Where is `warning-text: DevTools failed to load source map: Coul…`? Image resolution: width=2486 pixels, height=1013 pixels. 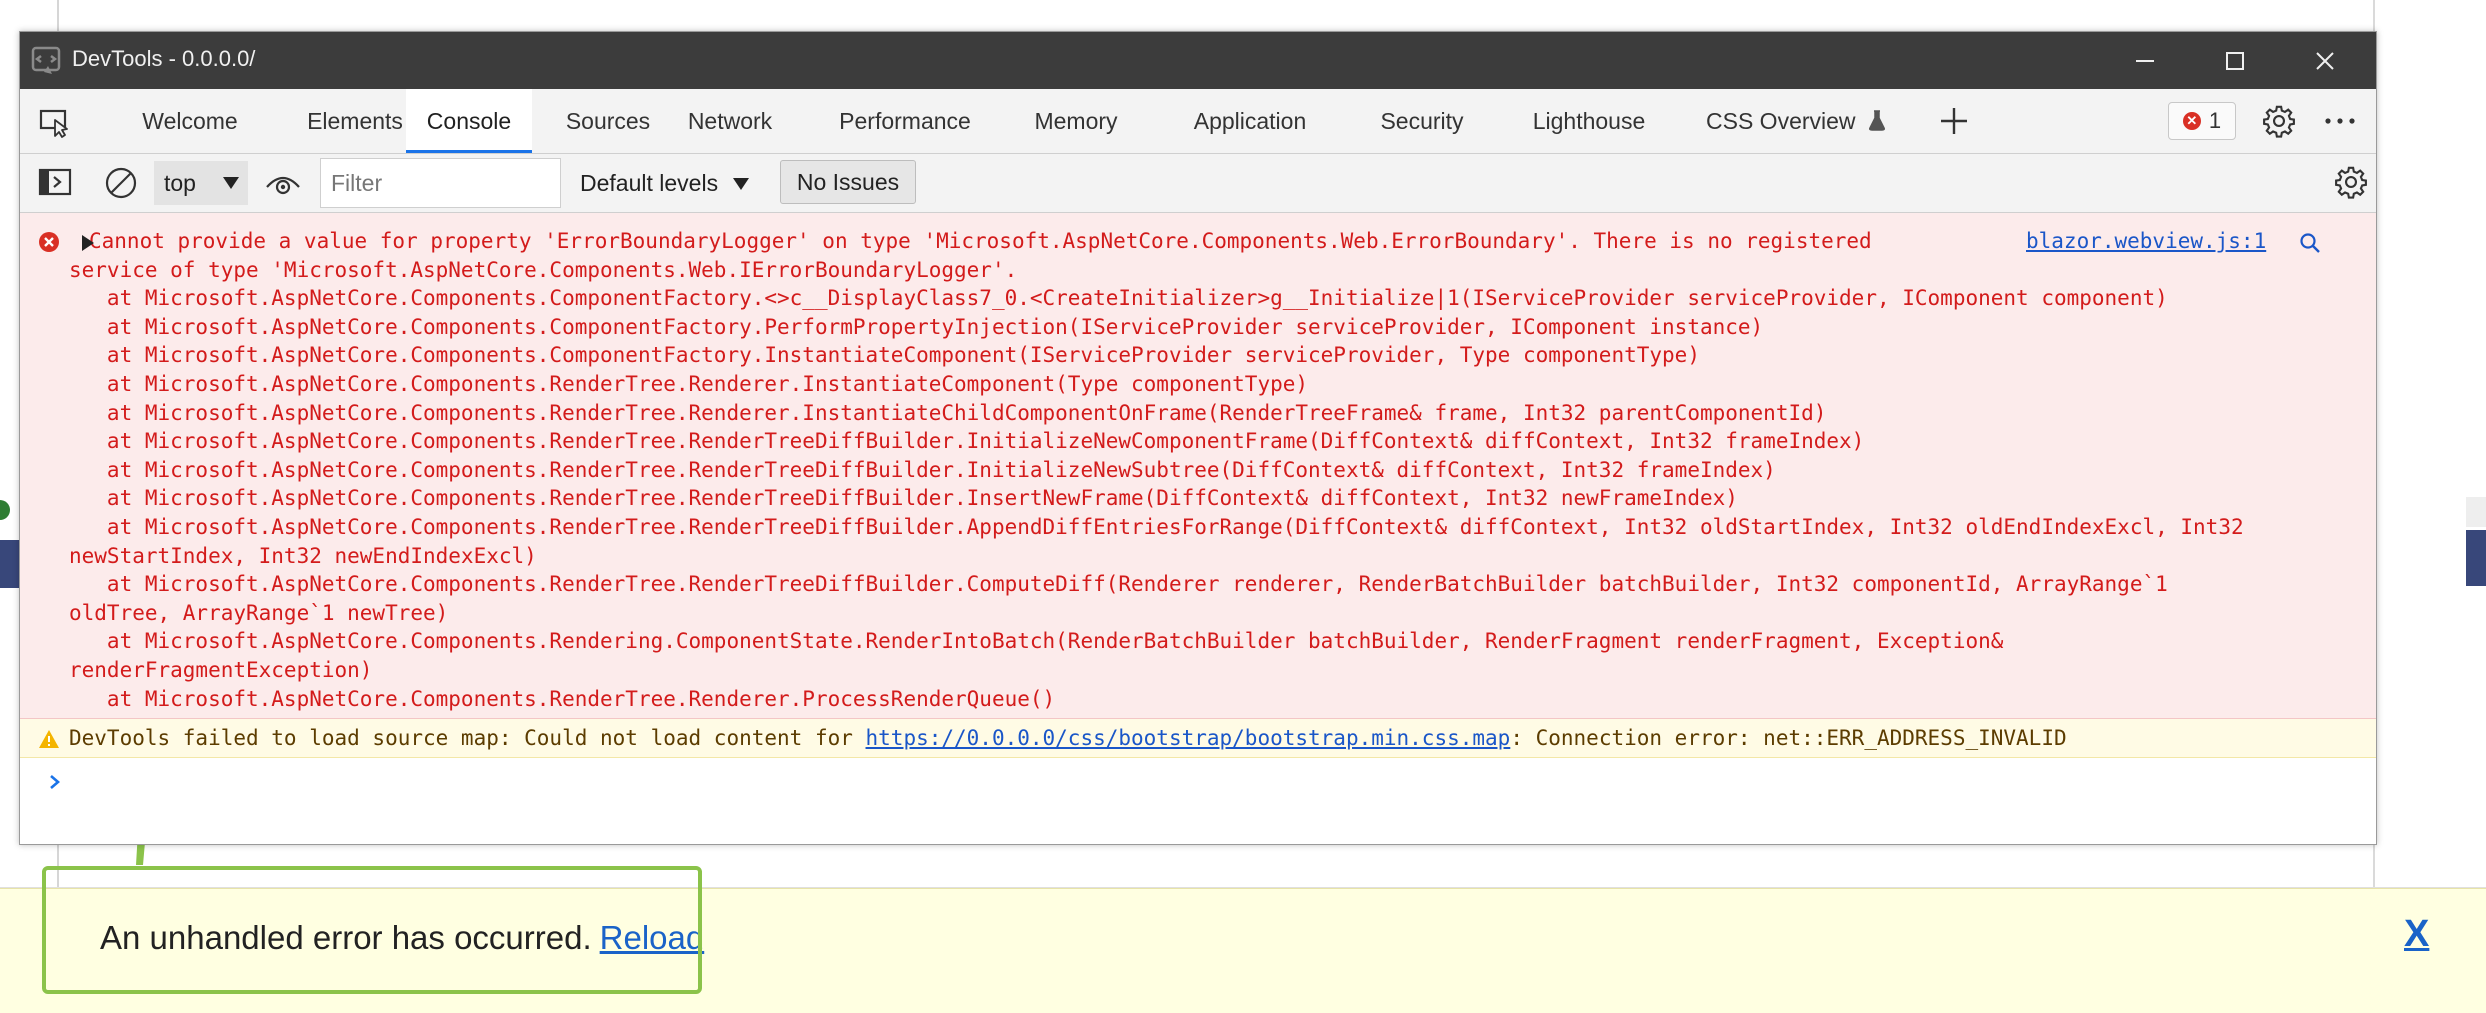
warning-text: DevTools failed to load source map: Coul… is located at coordinates (1068, 738).